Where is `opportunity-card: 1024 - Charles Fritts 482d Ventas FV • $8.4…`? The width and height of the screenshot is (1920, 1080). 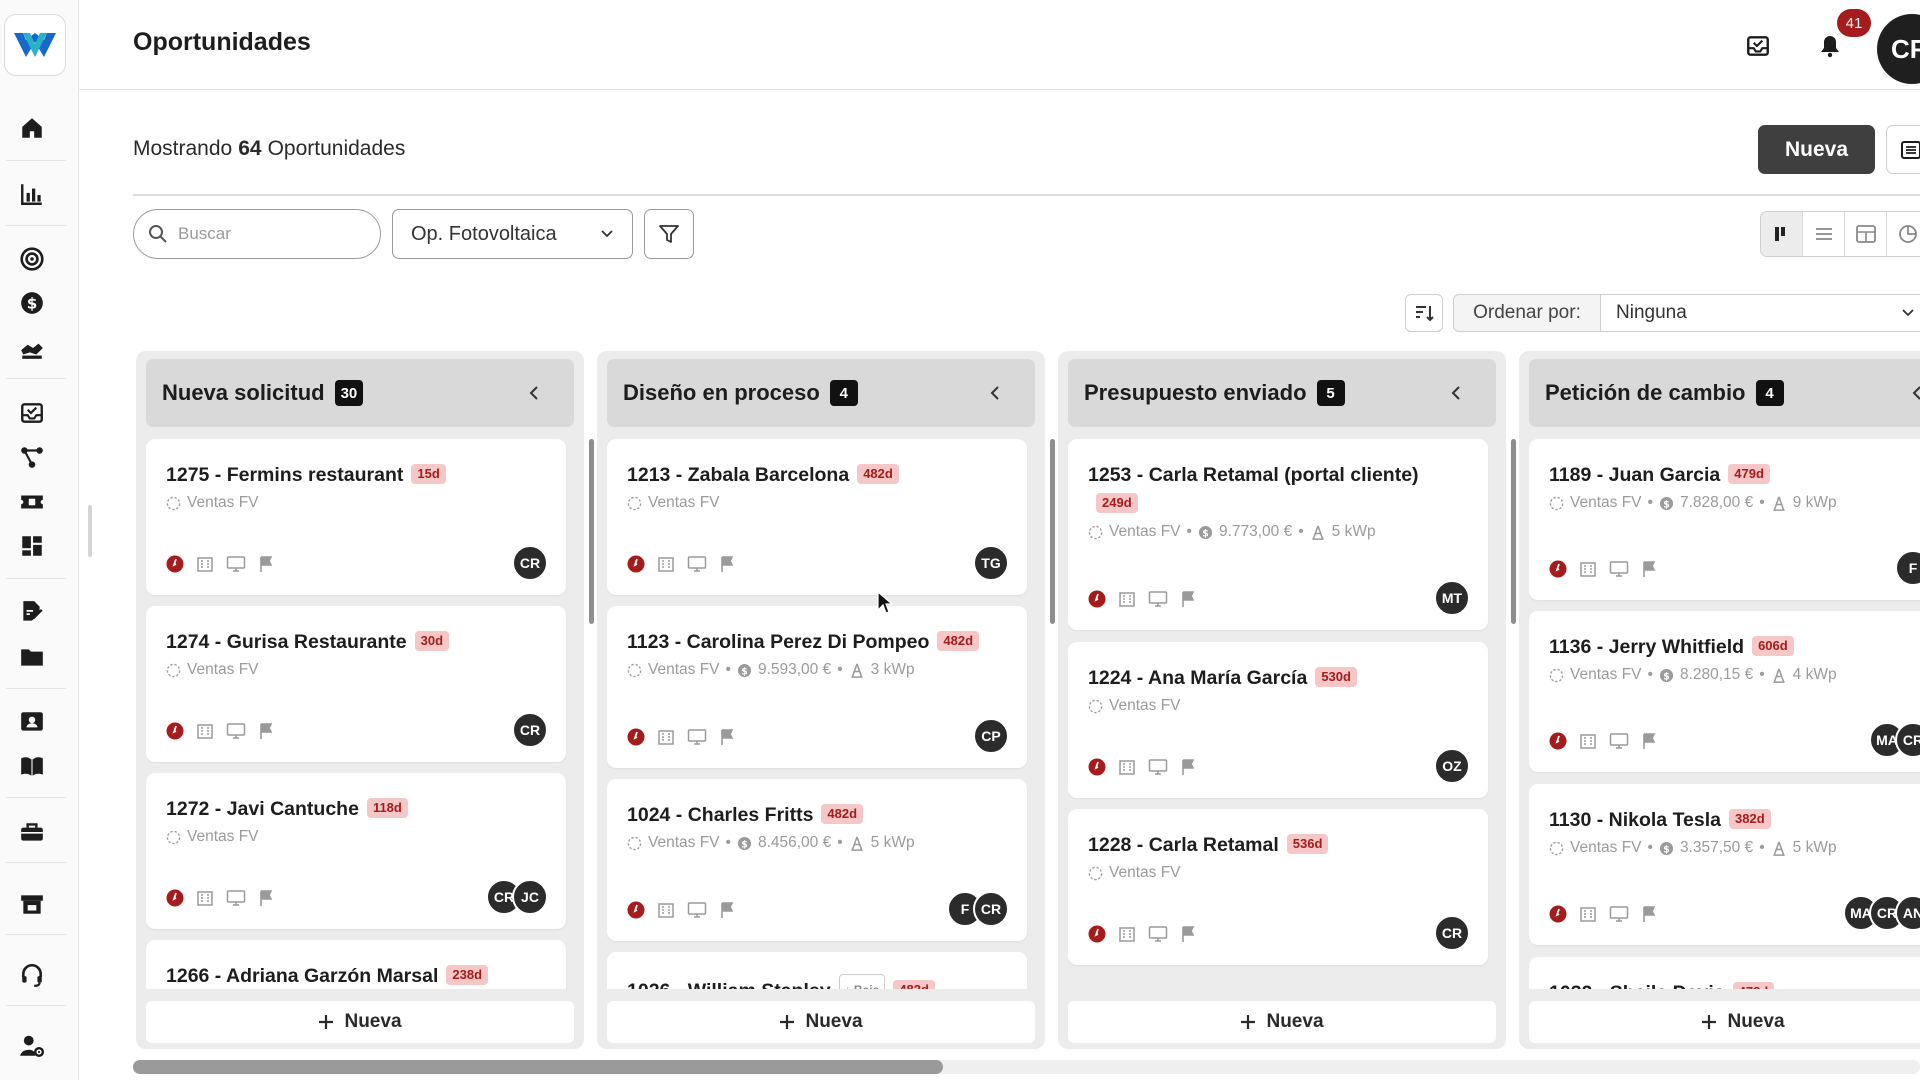 opportunity-card: 1024 - Charles Fritts 482d Ventas FV • $8.4… is located at coordinates (817, 860).